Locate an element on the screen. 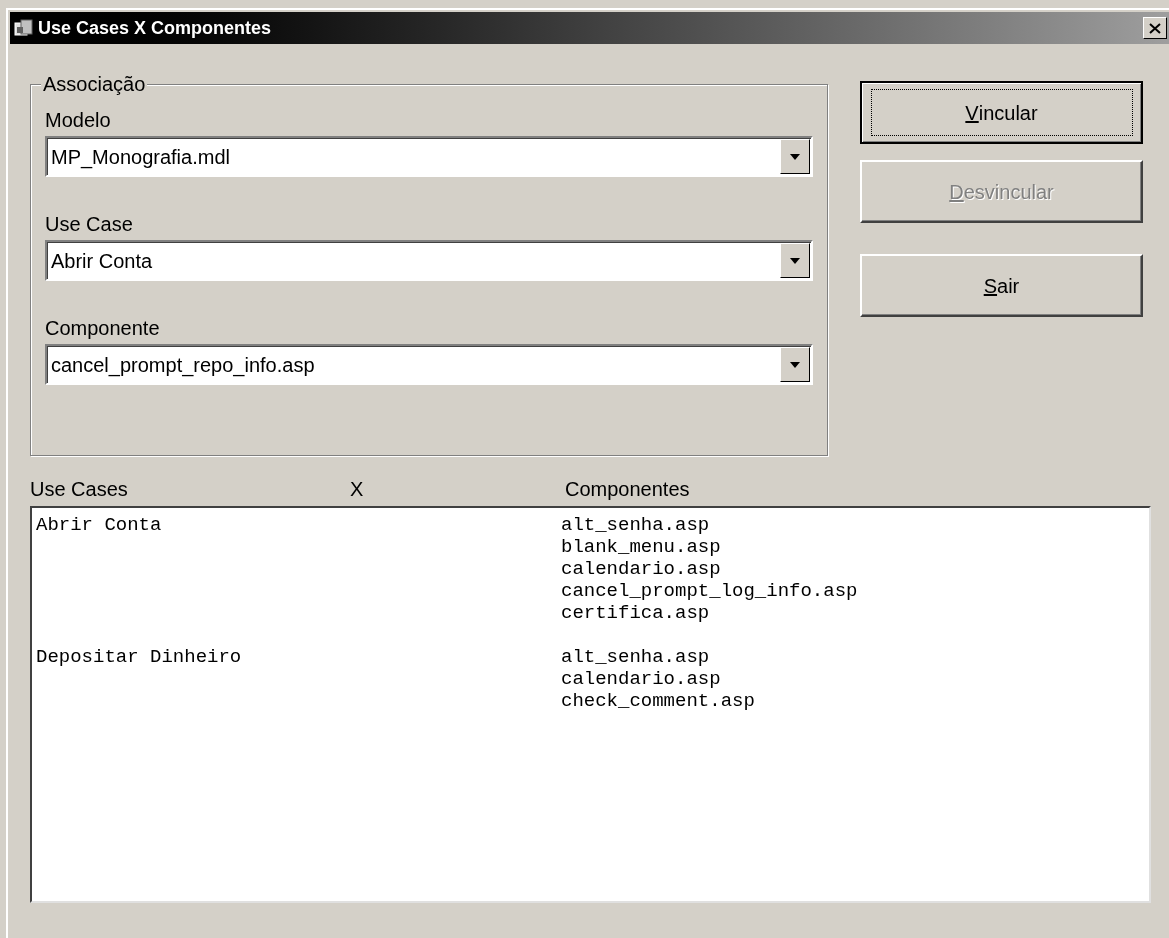 The image size is (1169, 938). component-text: certifica.asp is located at coordinates (635, 613).